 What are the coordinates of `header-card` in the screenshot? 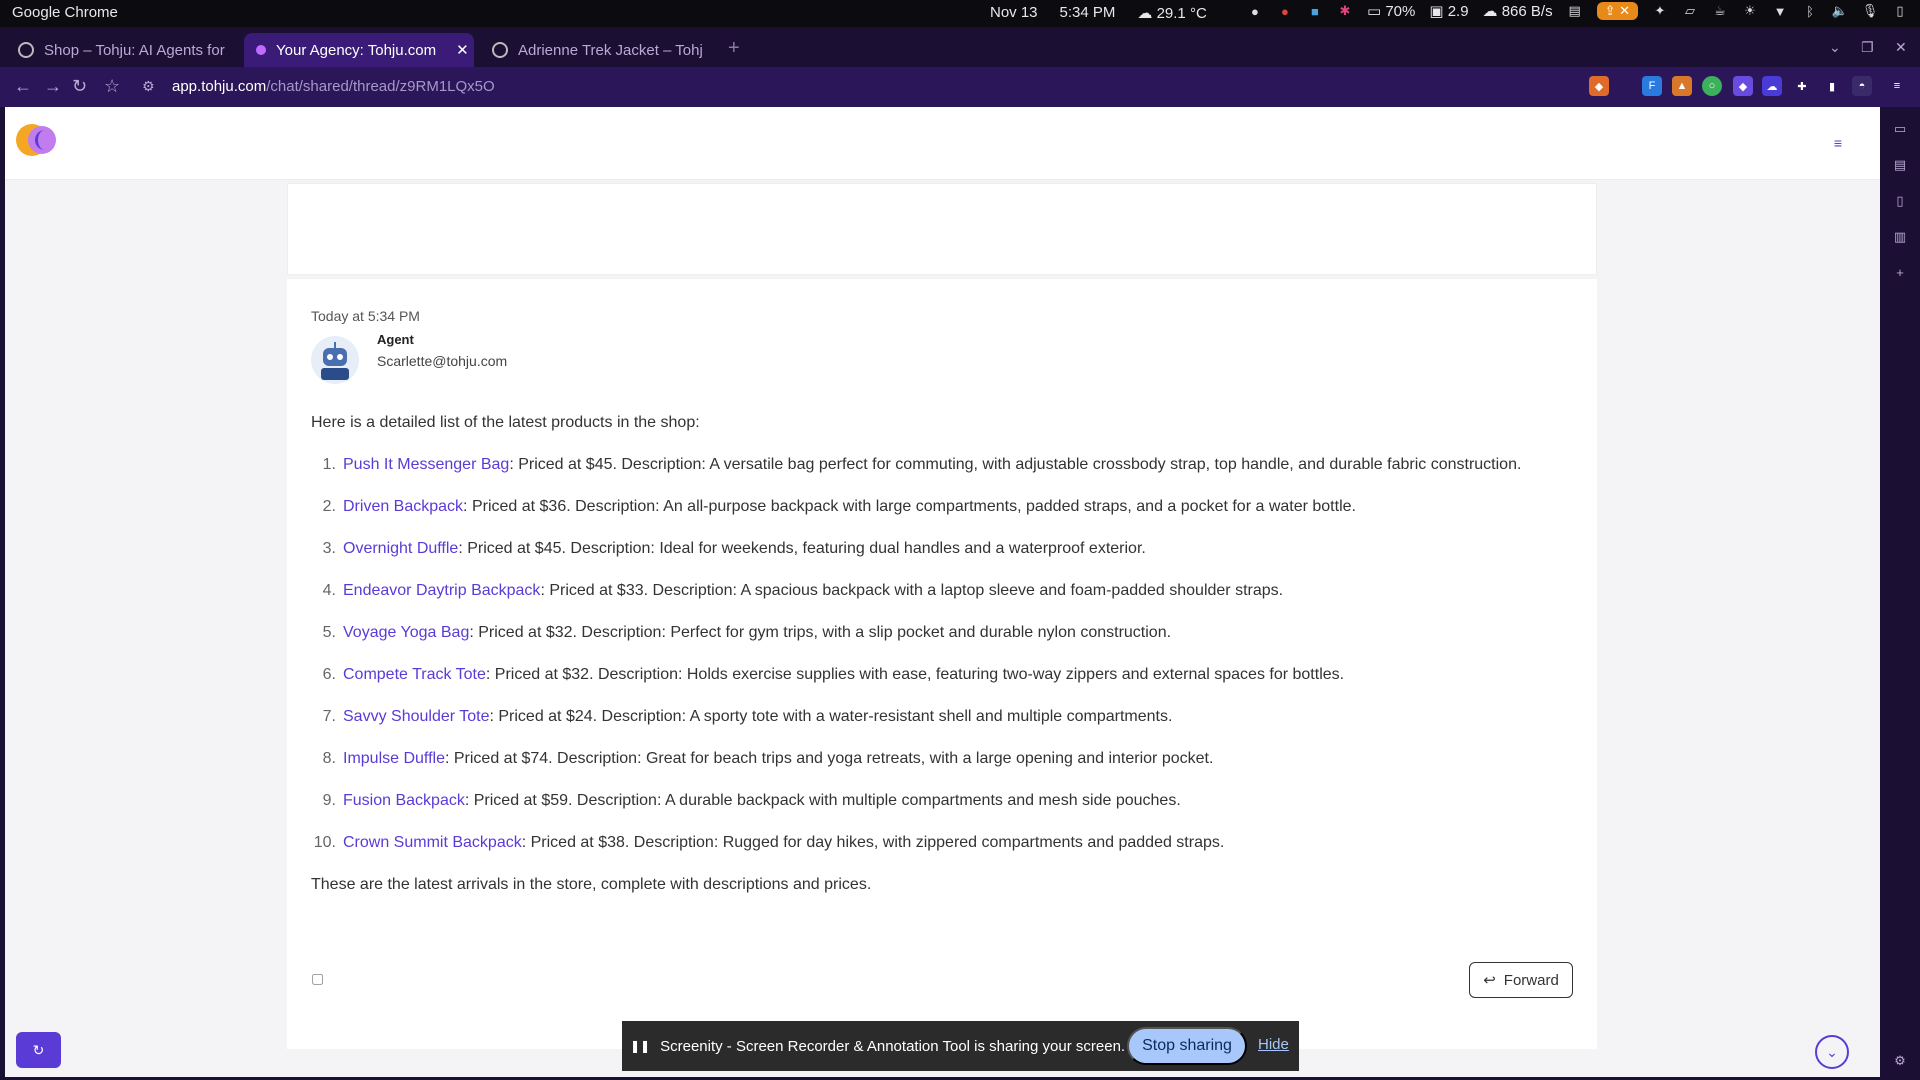 It's located at (942, 229).